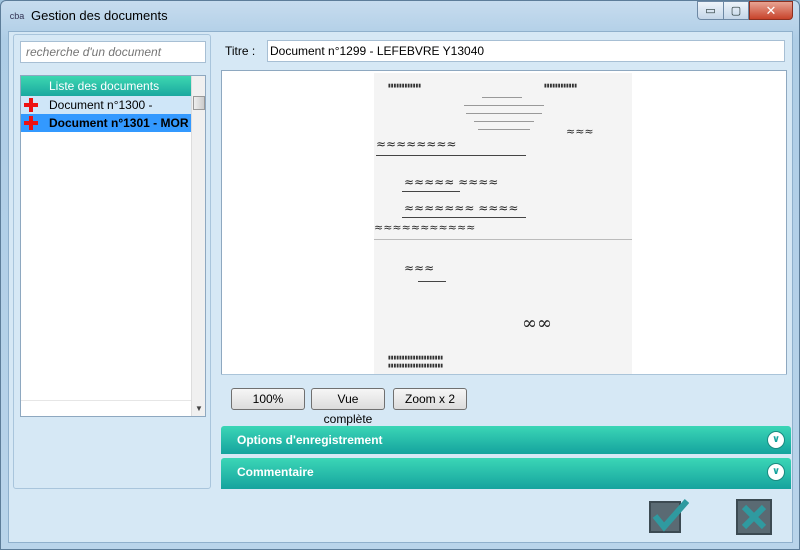 This screenshot has height=550, width=800. Describe the element at coordinates (710, 10) in the screenshot. I see `minimize-button: ▭` at that location.